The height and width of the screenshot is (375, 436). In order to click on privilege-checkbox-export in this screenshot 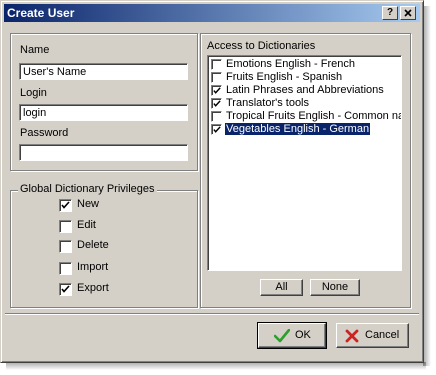, I will do `click(65, 289)`.